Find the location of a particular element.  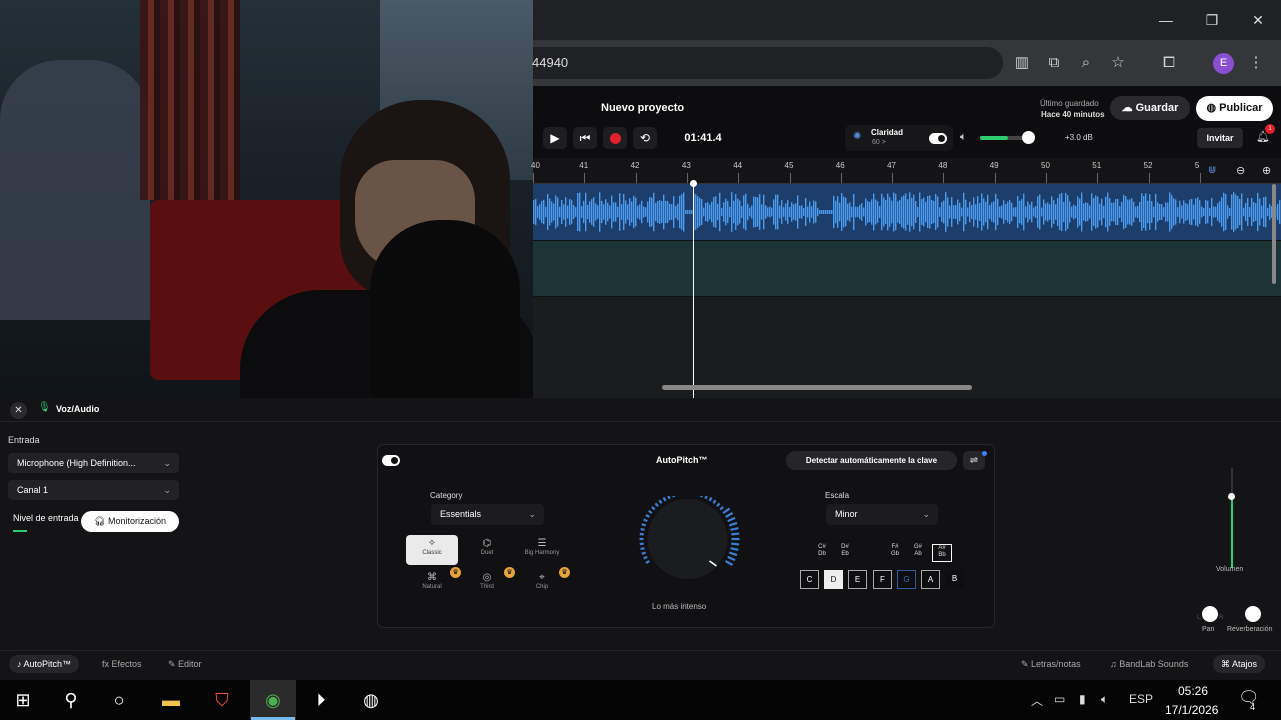

taskbar-file-explorer: ▬ is located at coordinates (171, 700).